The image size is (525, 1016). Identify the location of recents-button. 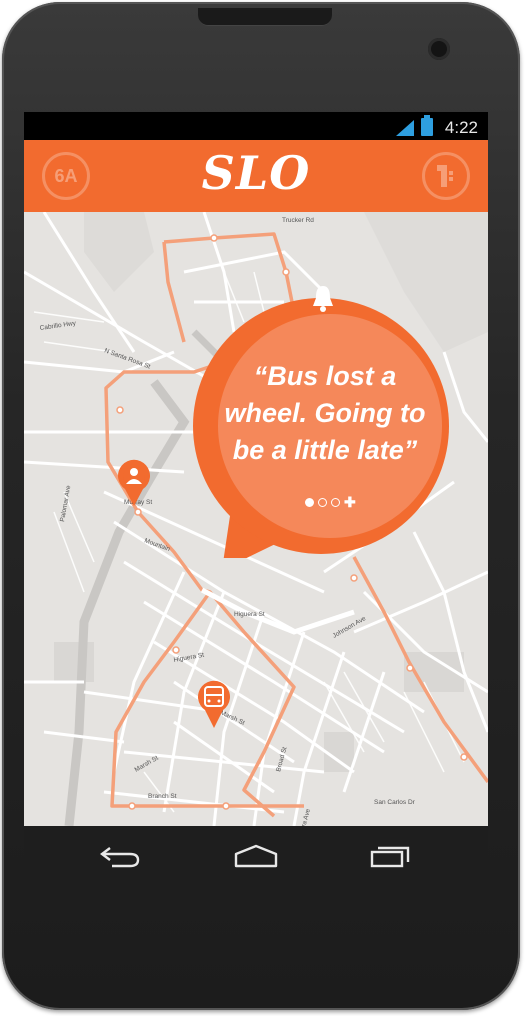
(390, 856).